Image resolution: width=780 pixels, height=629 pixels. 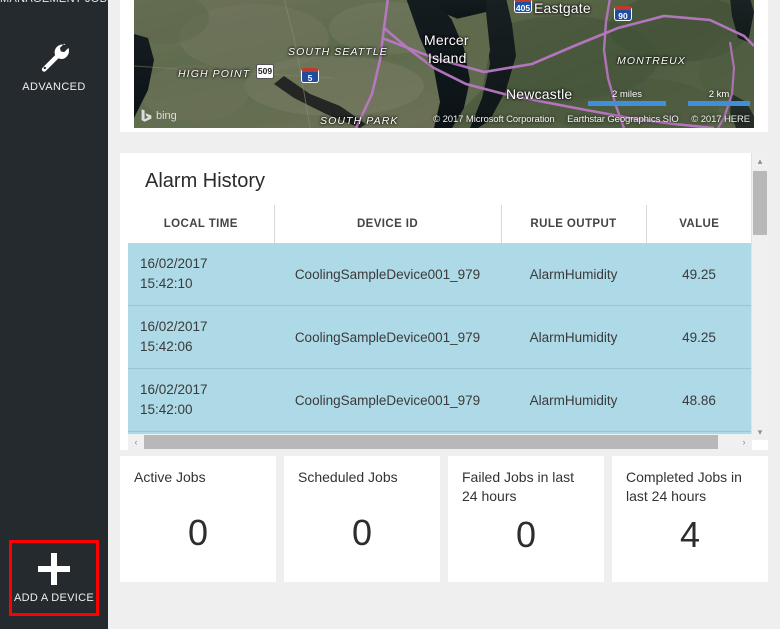 What do you see at coordinates (166, 409) in the screenshot?
I see `cell-time: 15:42:00` at bounding box center [166, 409].